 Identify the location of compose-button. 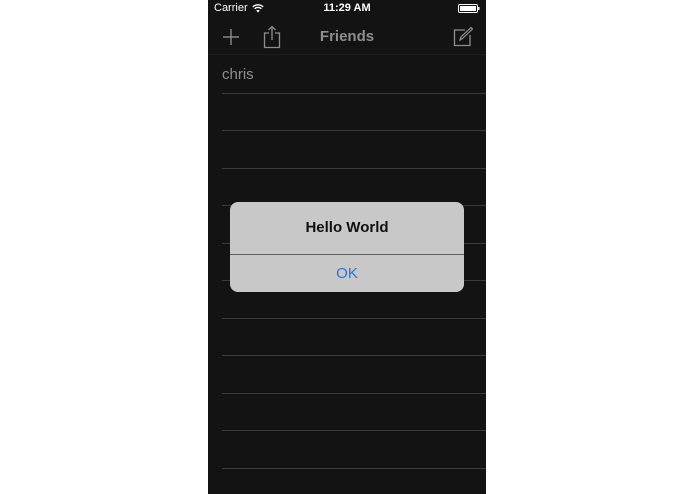
(463, 37).